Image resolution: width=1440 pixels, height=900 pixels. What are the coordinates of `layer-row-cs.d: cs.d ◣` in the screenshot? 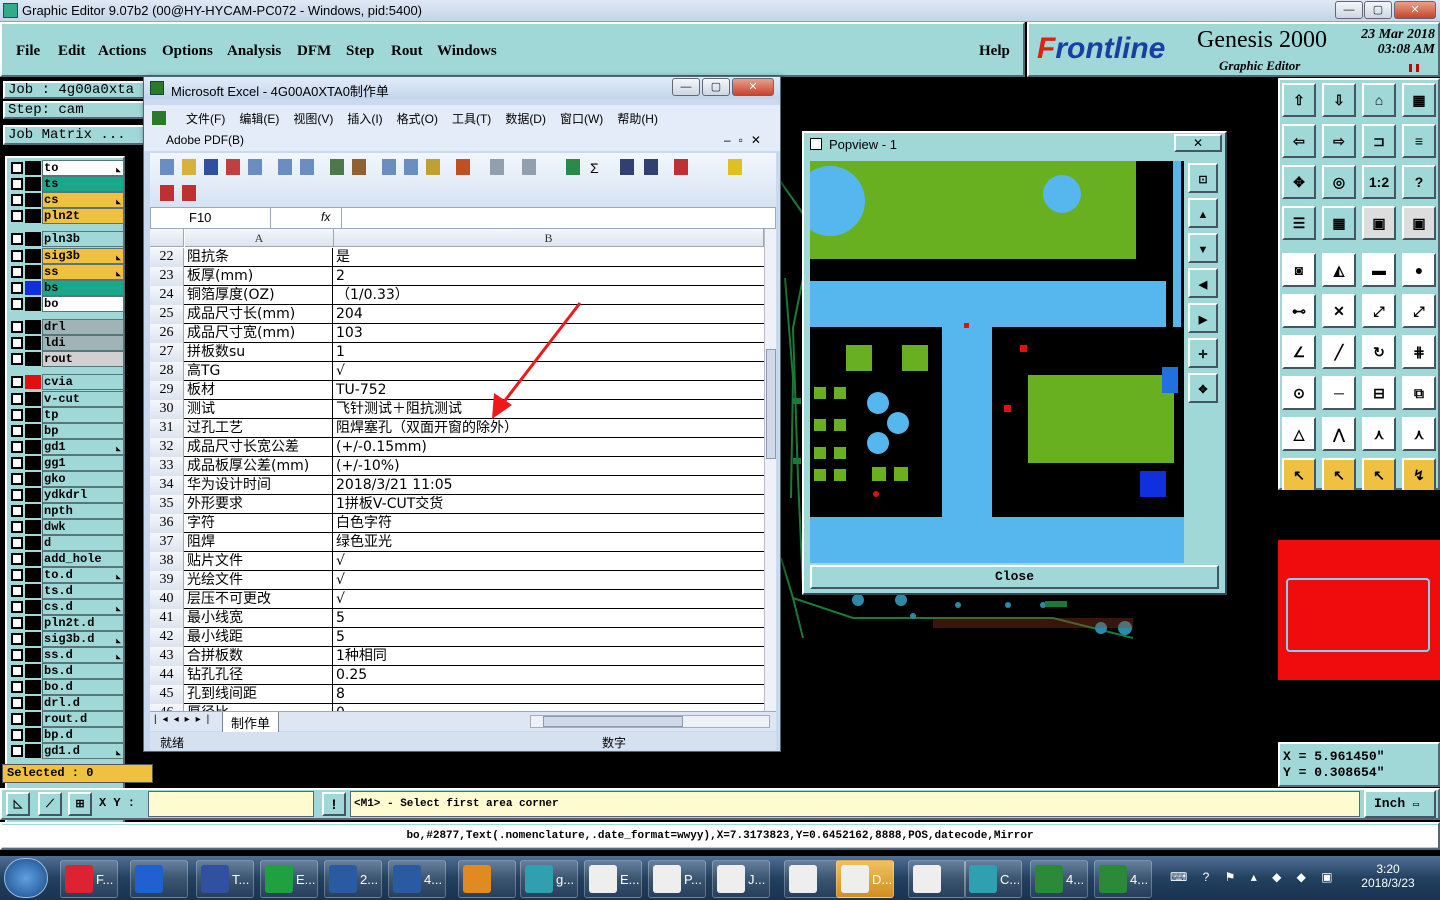 It's located at (66, 607).